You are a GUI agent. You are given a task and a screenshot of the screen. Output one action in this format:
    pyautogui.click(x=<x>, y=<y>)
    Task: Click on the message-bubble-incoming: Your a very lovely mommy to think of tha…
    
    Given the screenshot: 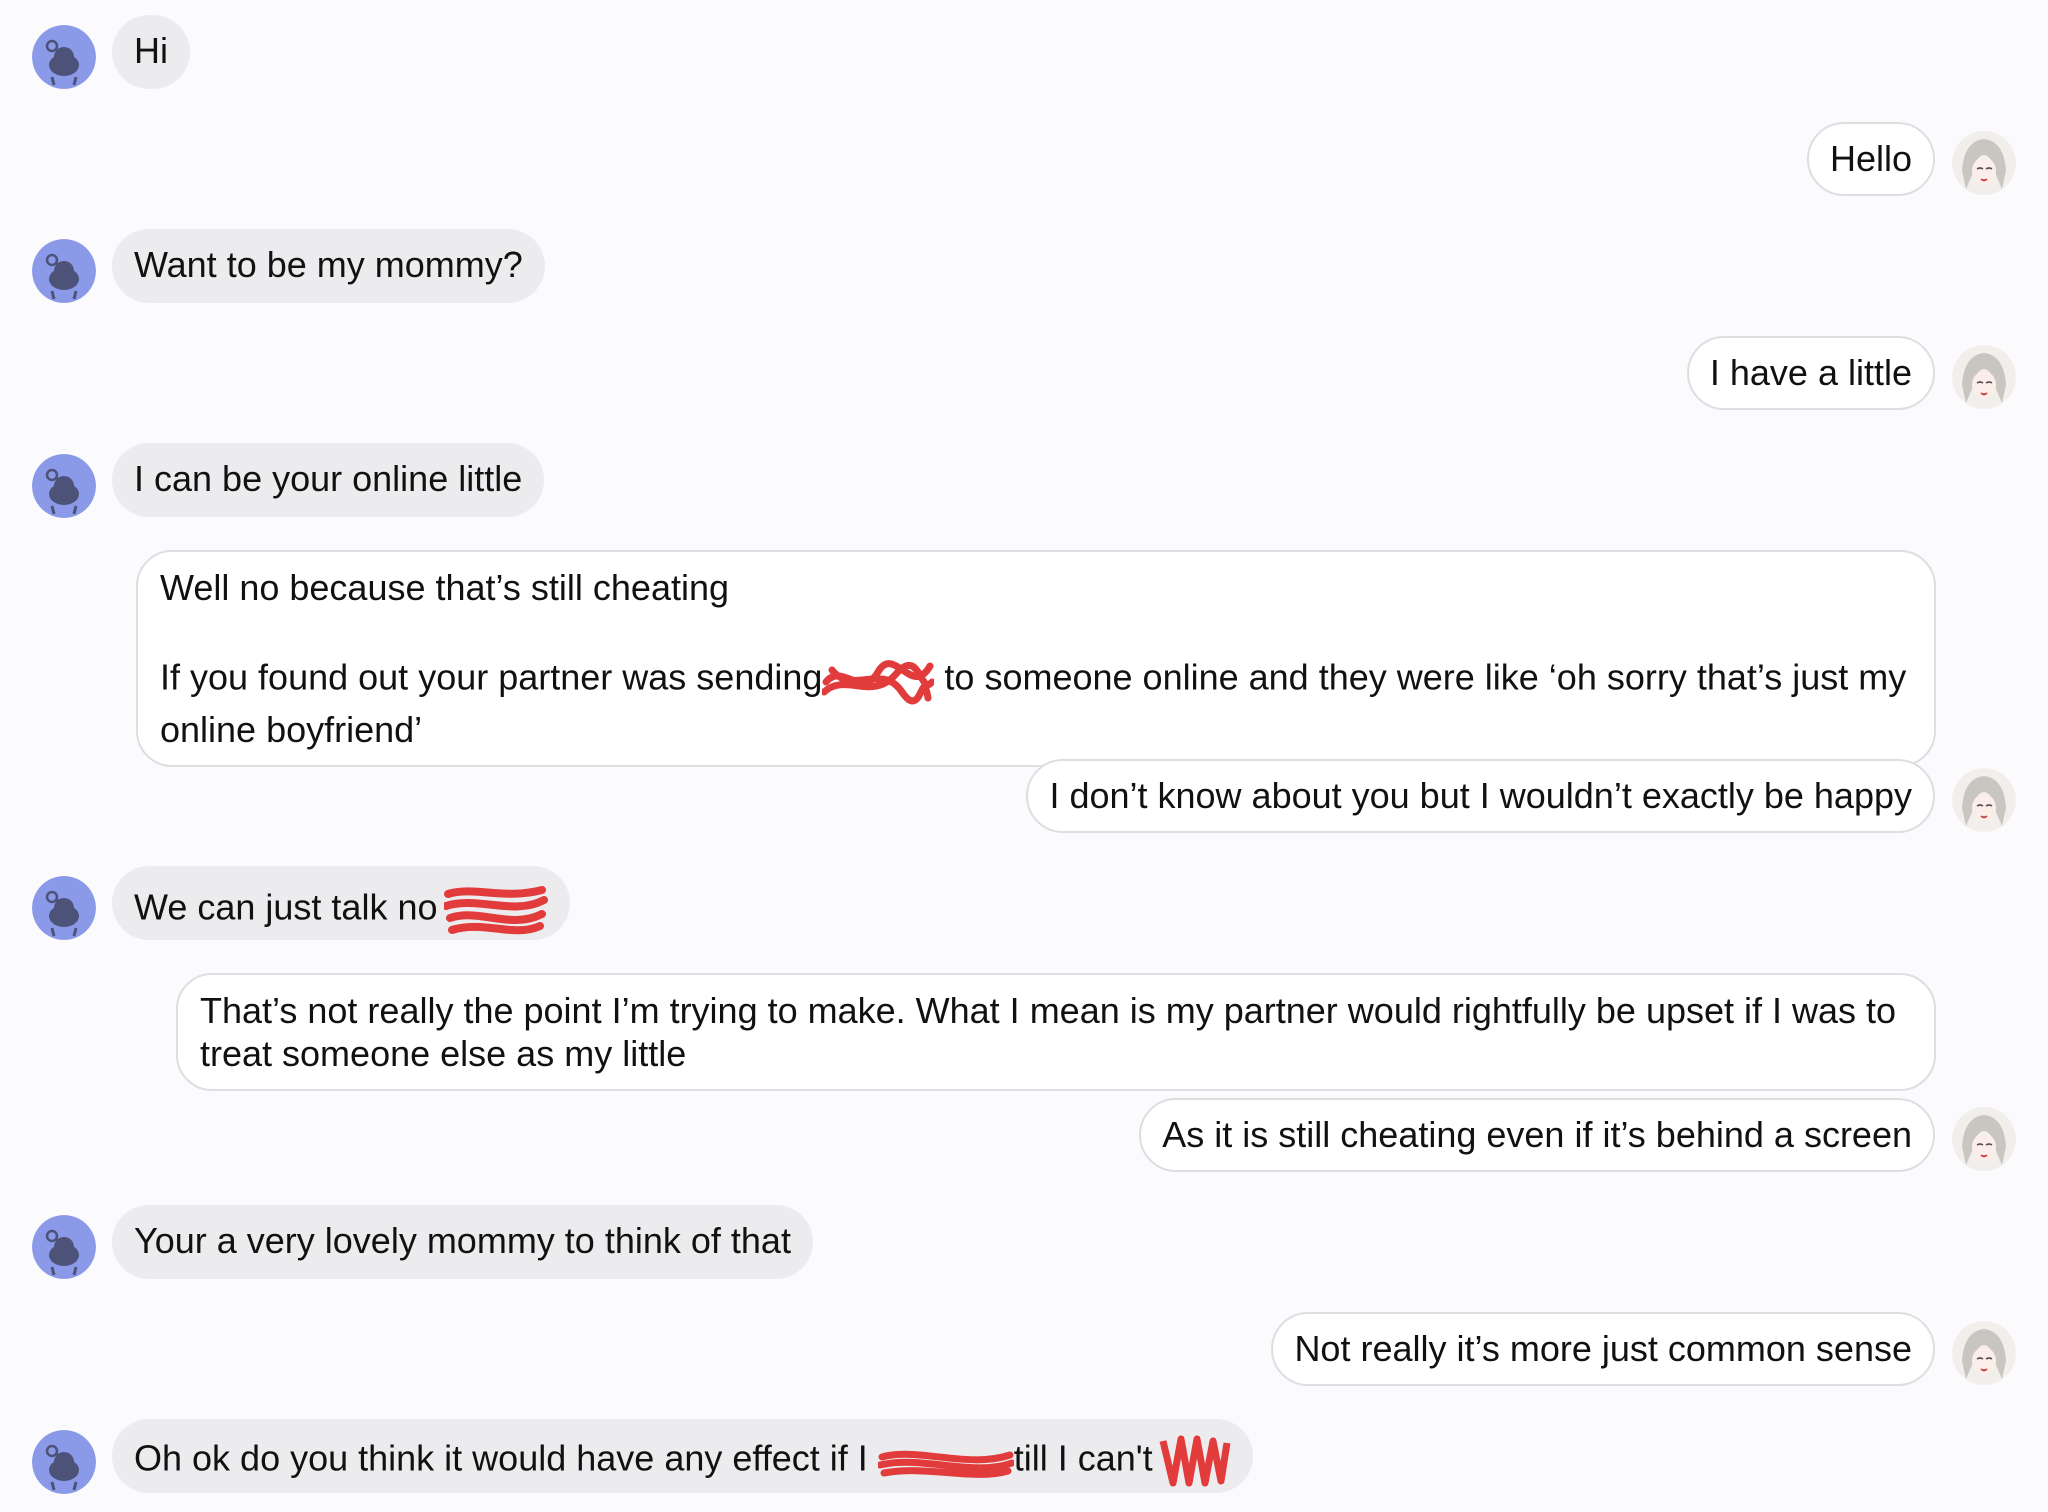 What is the action you would take?
    pyautogui.click(x=462, y=1242)
    